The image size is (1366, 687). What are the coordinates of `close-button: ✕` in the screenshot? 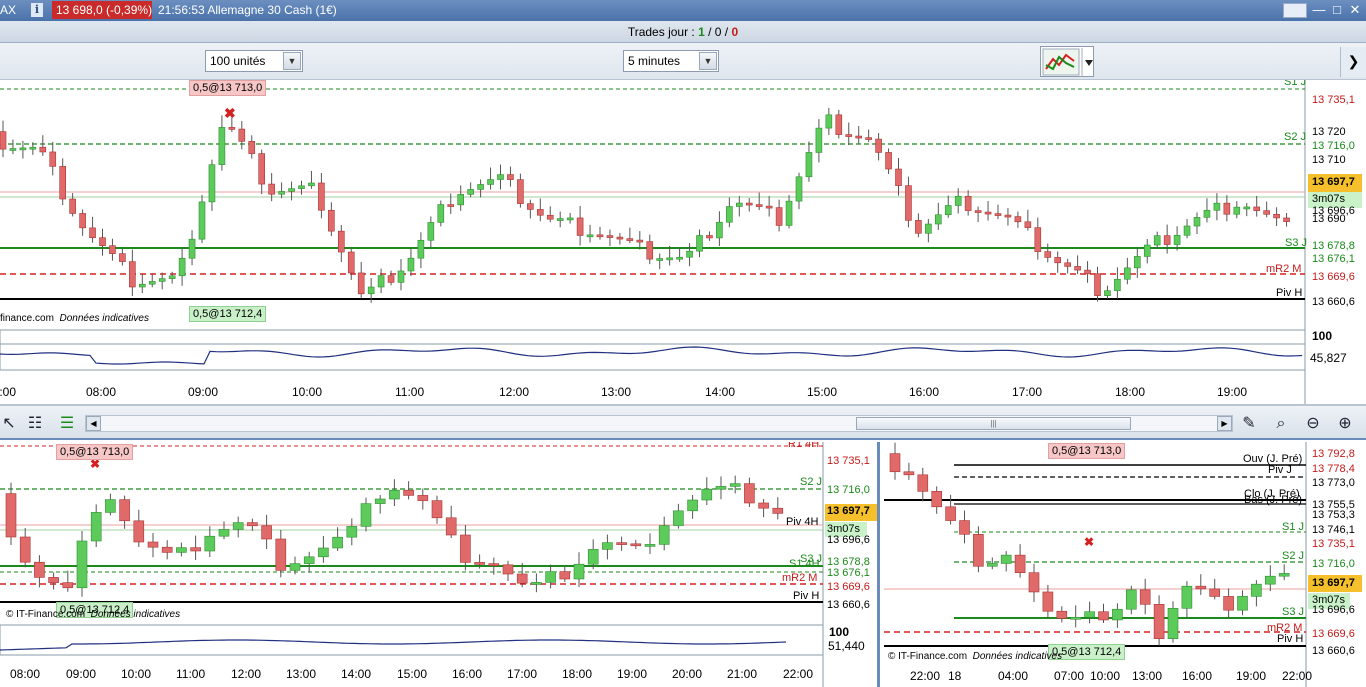 It's located at (1355, 10).